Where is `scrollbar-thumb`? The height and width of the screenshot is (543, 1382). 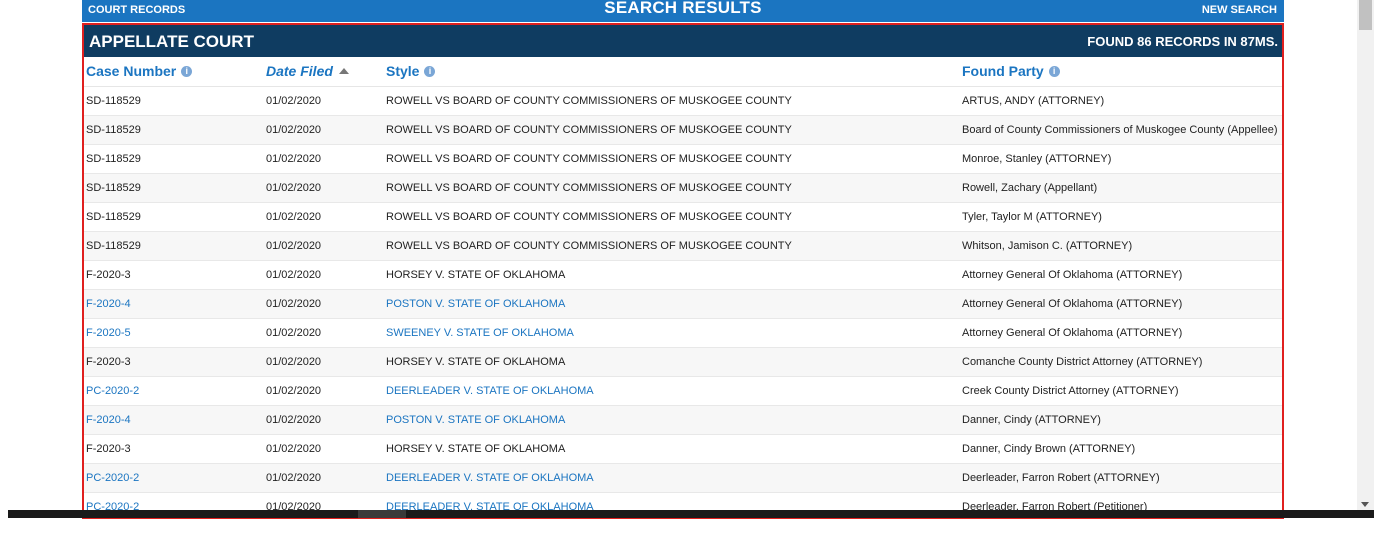 scrollbar-thumb is located at coordinates (1365, 15).